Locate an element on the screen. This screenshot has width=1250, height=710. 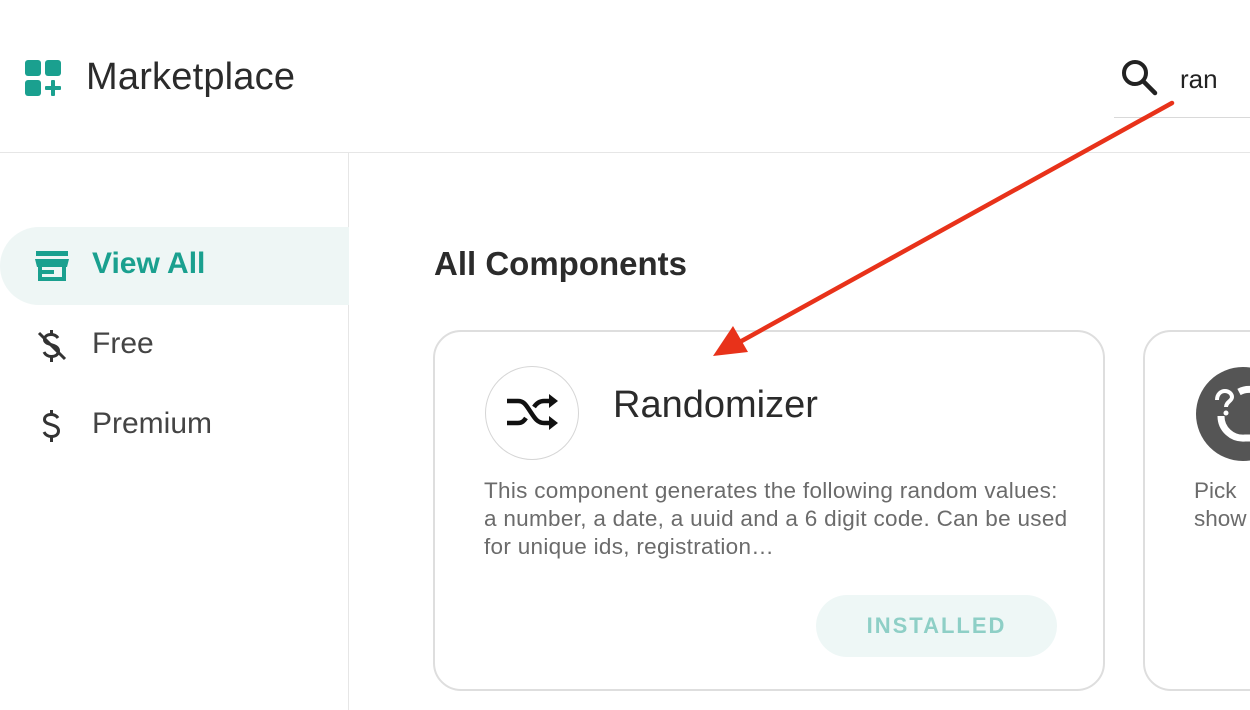
sidebar-item-premium: Premium is located at coordinates (174, 426).